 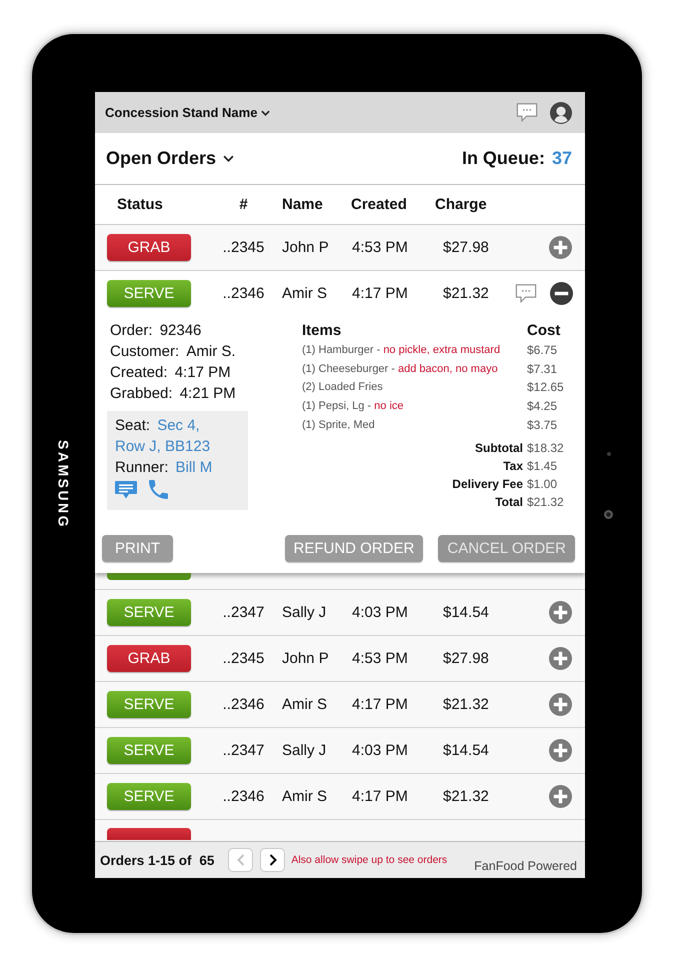 What do you see at coordinates (140, 204) in the screenshot?
I see `column-header: Status` at bounding box center [140, 204].